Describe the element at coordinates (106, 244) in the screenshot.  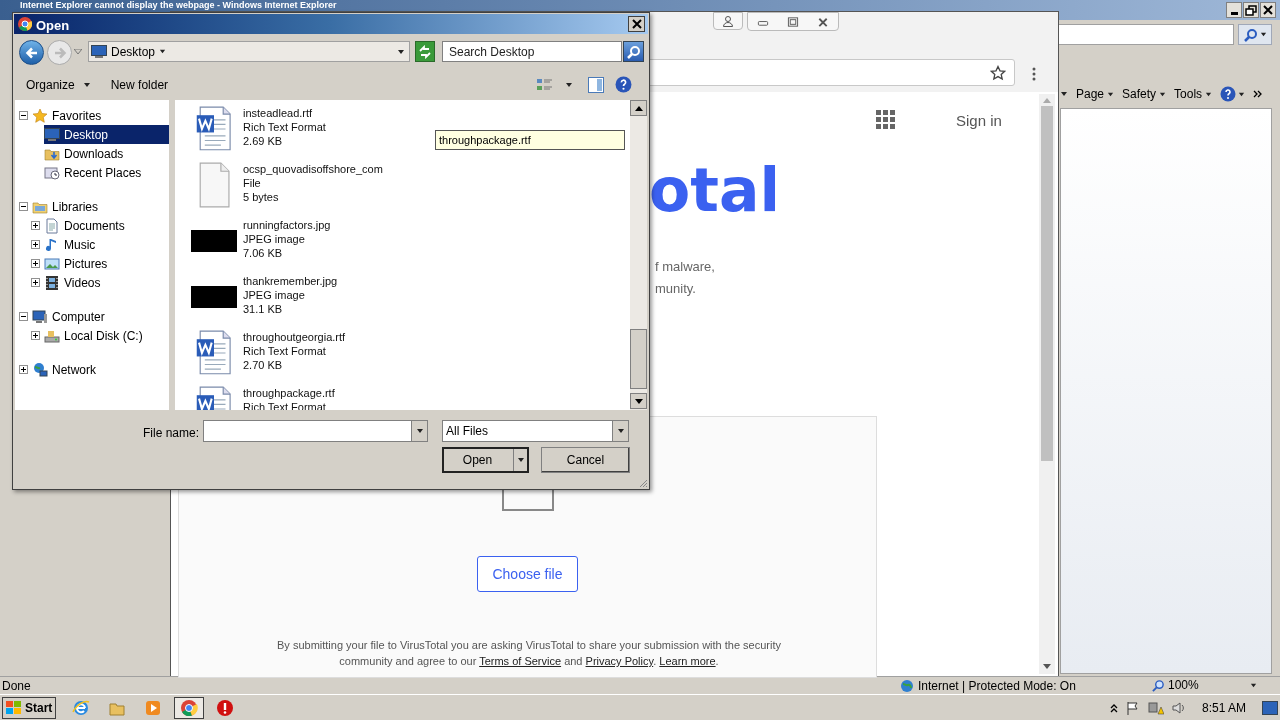
I see `nav-item: Music` at that location.